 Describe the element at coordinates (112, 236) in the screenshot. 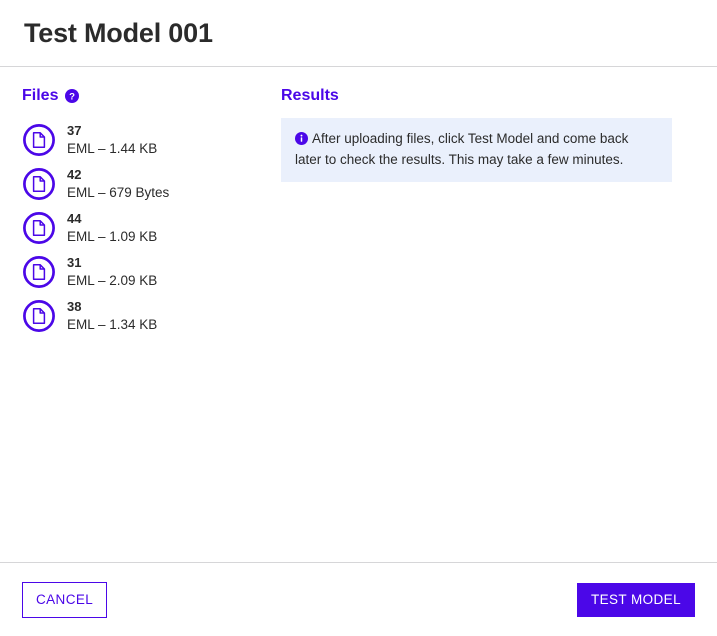

I see `file-meta: EML – 1.09 KB` at that location.